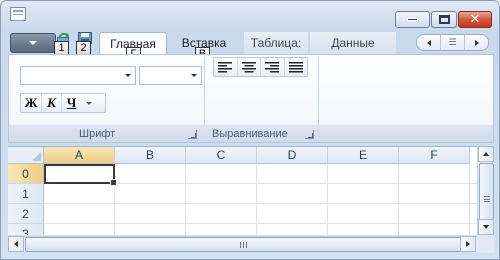 This screenshot has width=500, height=260. Describe the element at coordinates (83, 48) in the screenshot. I see `save-keytip: 2` at that location.